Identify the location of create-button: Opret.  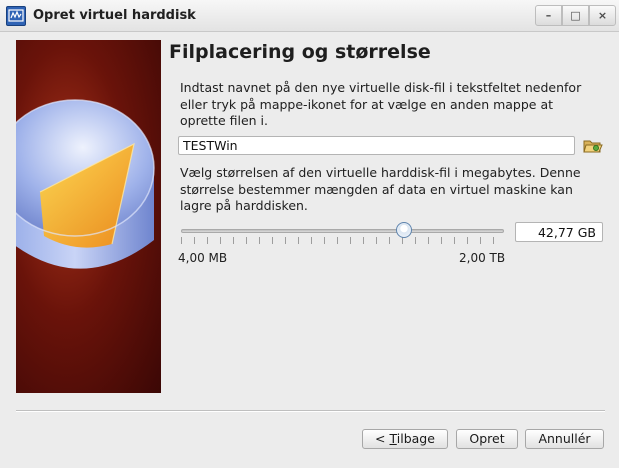
(487, 439).